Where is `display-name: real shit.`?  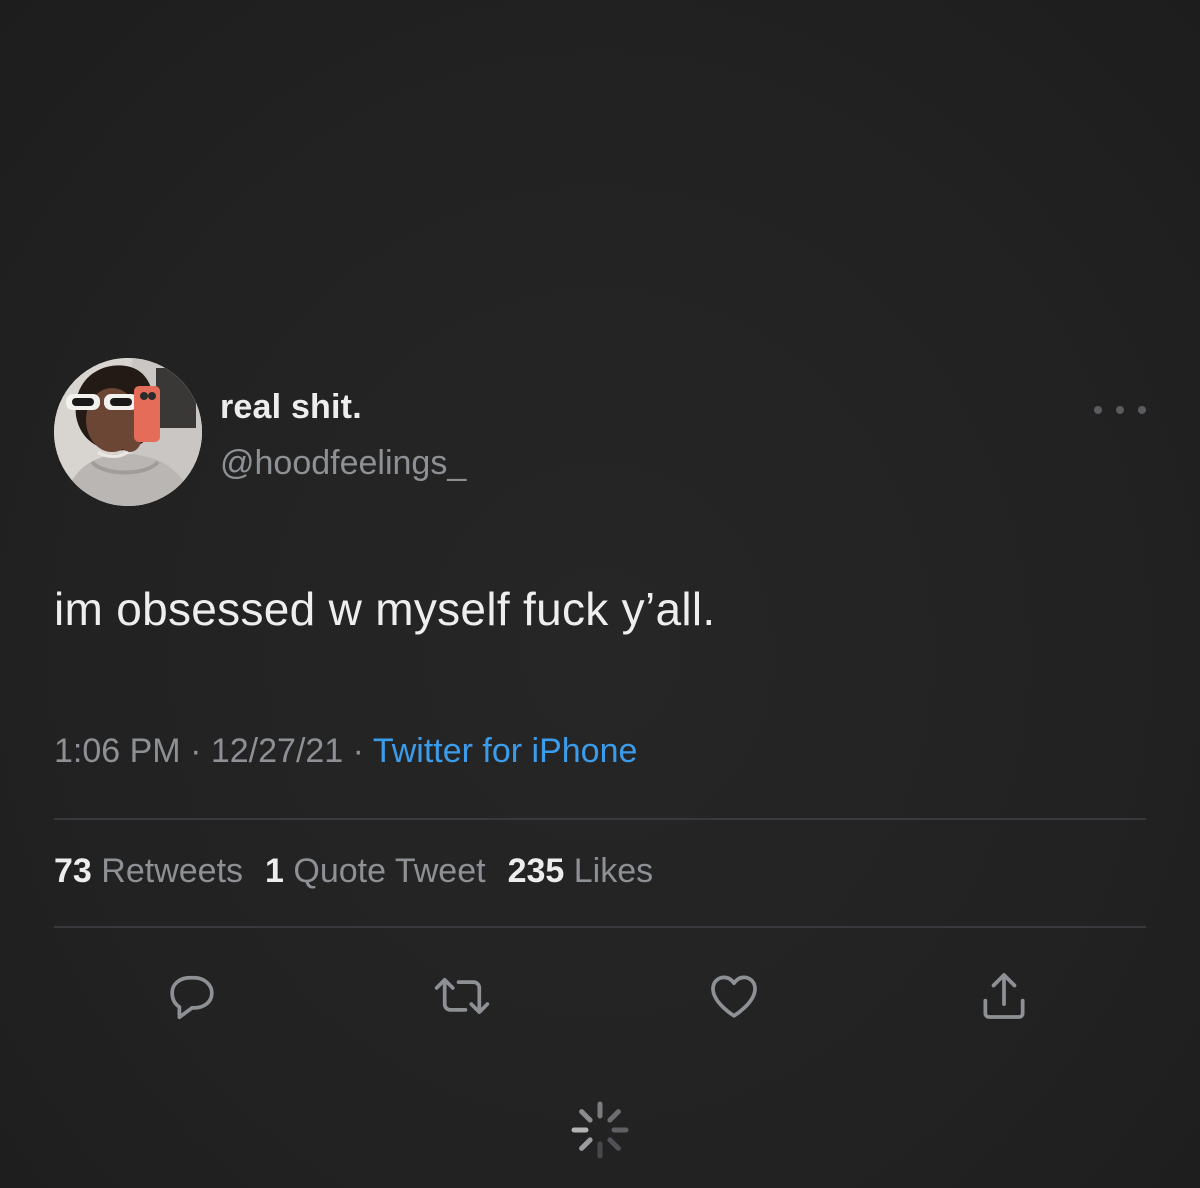 display-name: real shit. is located at coordinates (291, 407).